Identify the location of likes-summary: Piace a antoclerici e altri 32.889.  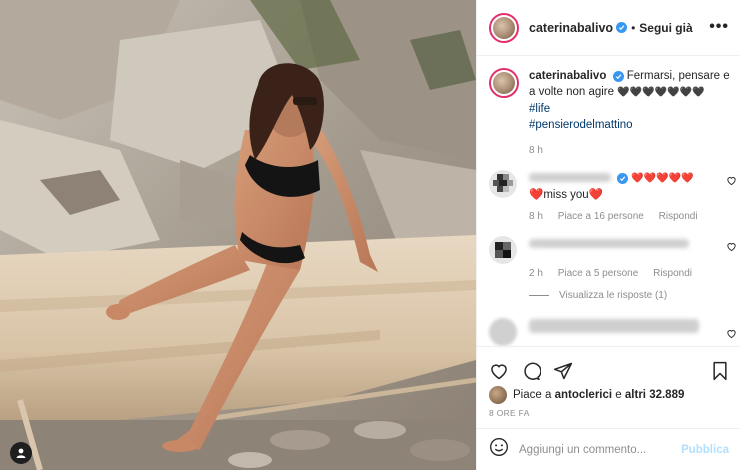
(586, 395).